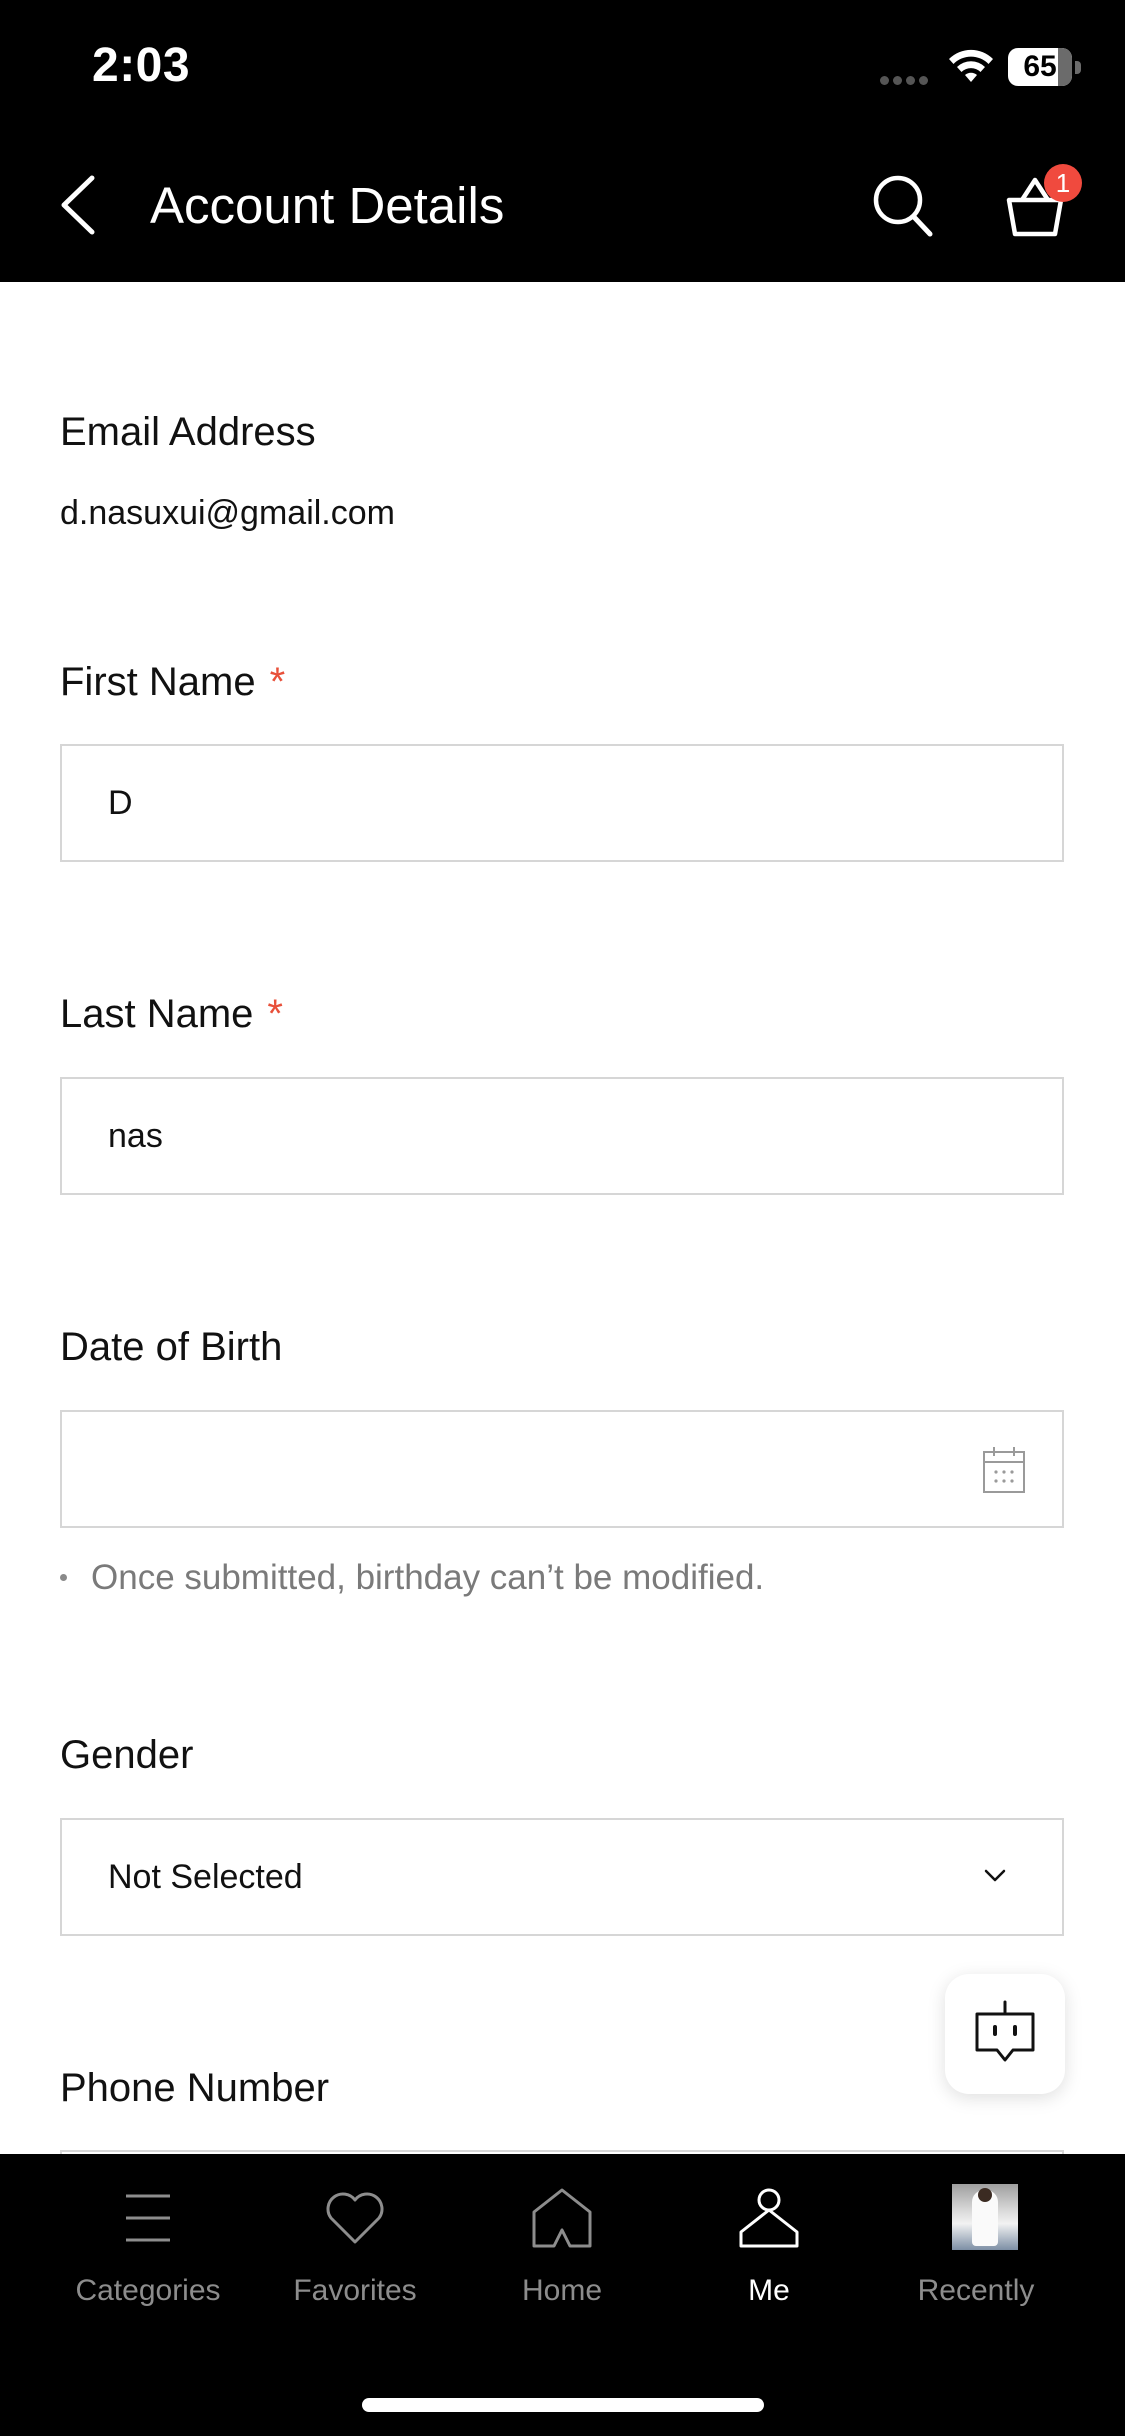  What do you see at coordinates (63, 1578) in the screenshot?
I see `bullet-dot` at bounding box center [63, 1578].